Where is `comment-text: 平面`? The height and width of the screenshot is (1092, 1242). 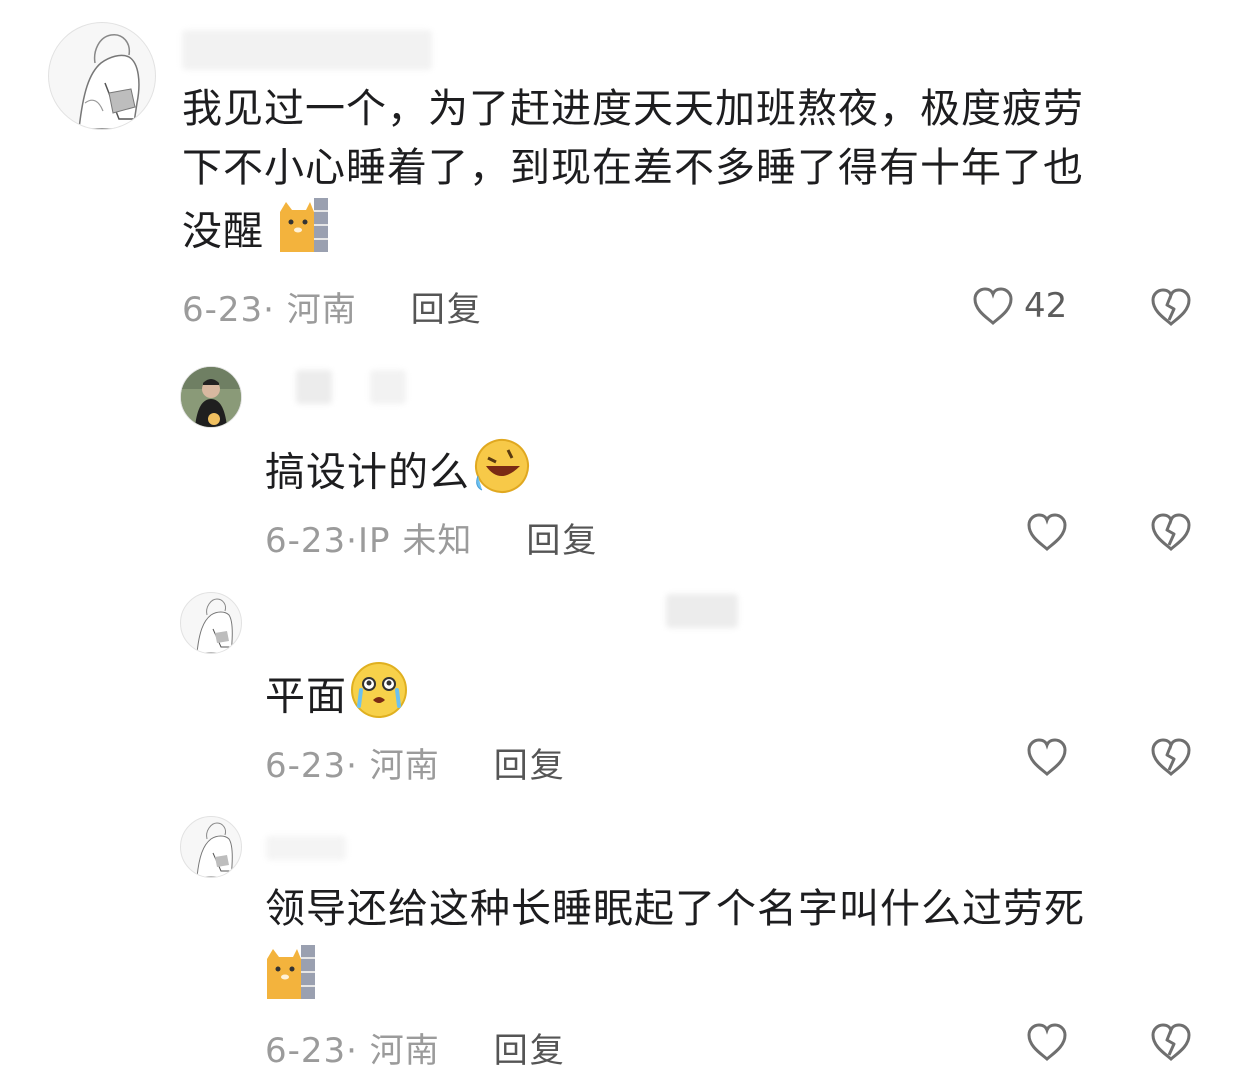 comment-text: 平面 is located at coordinates (338, 698).